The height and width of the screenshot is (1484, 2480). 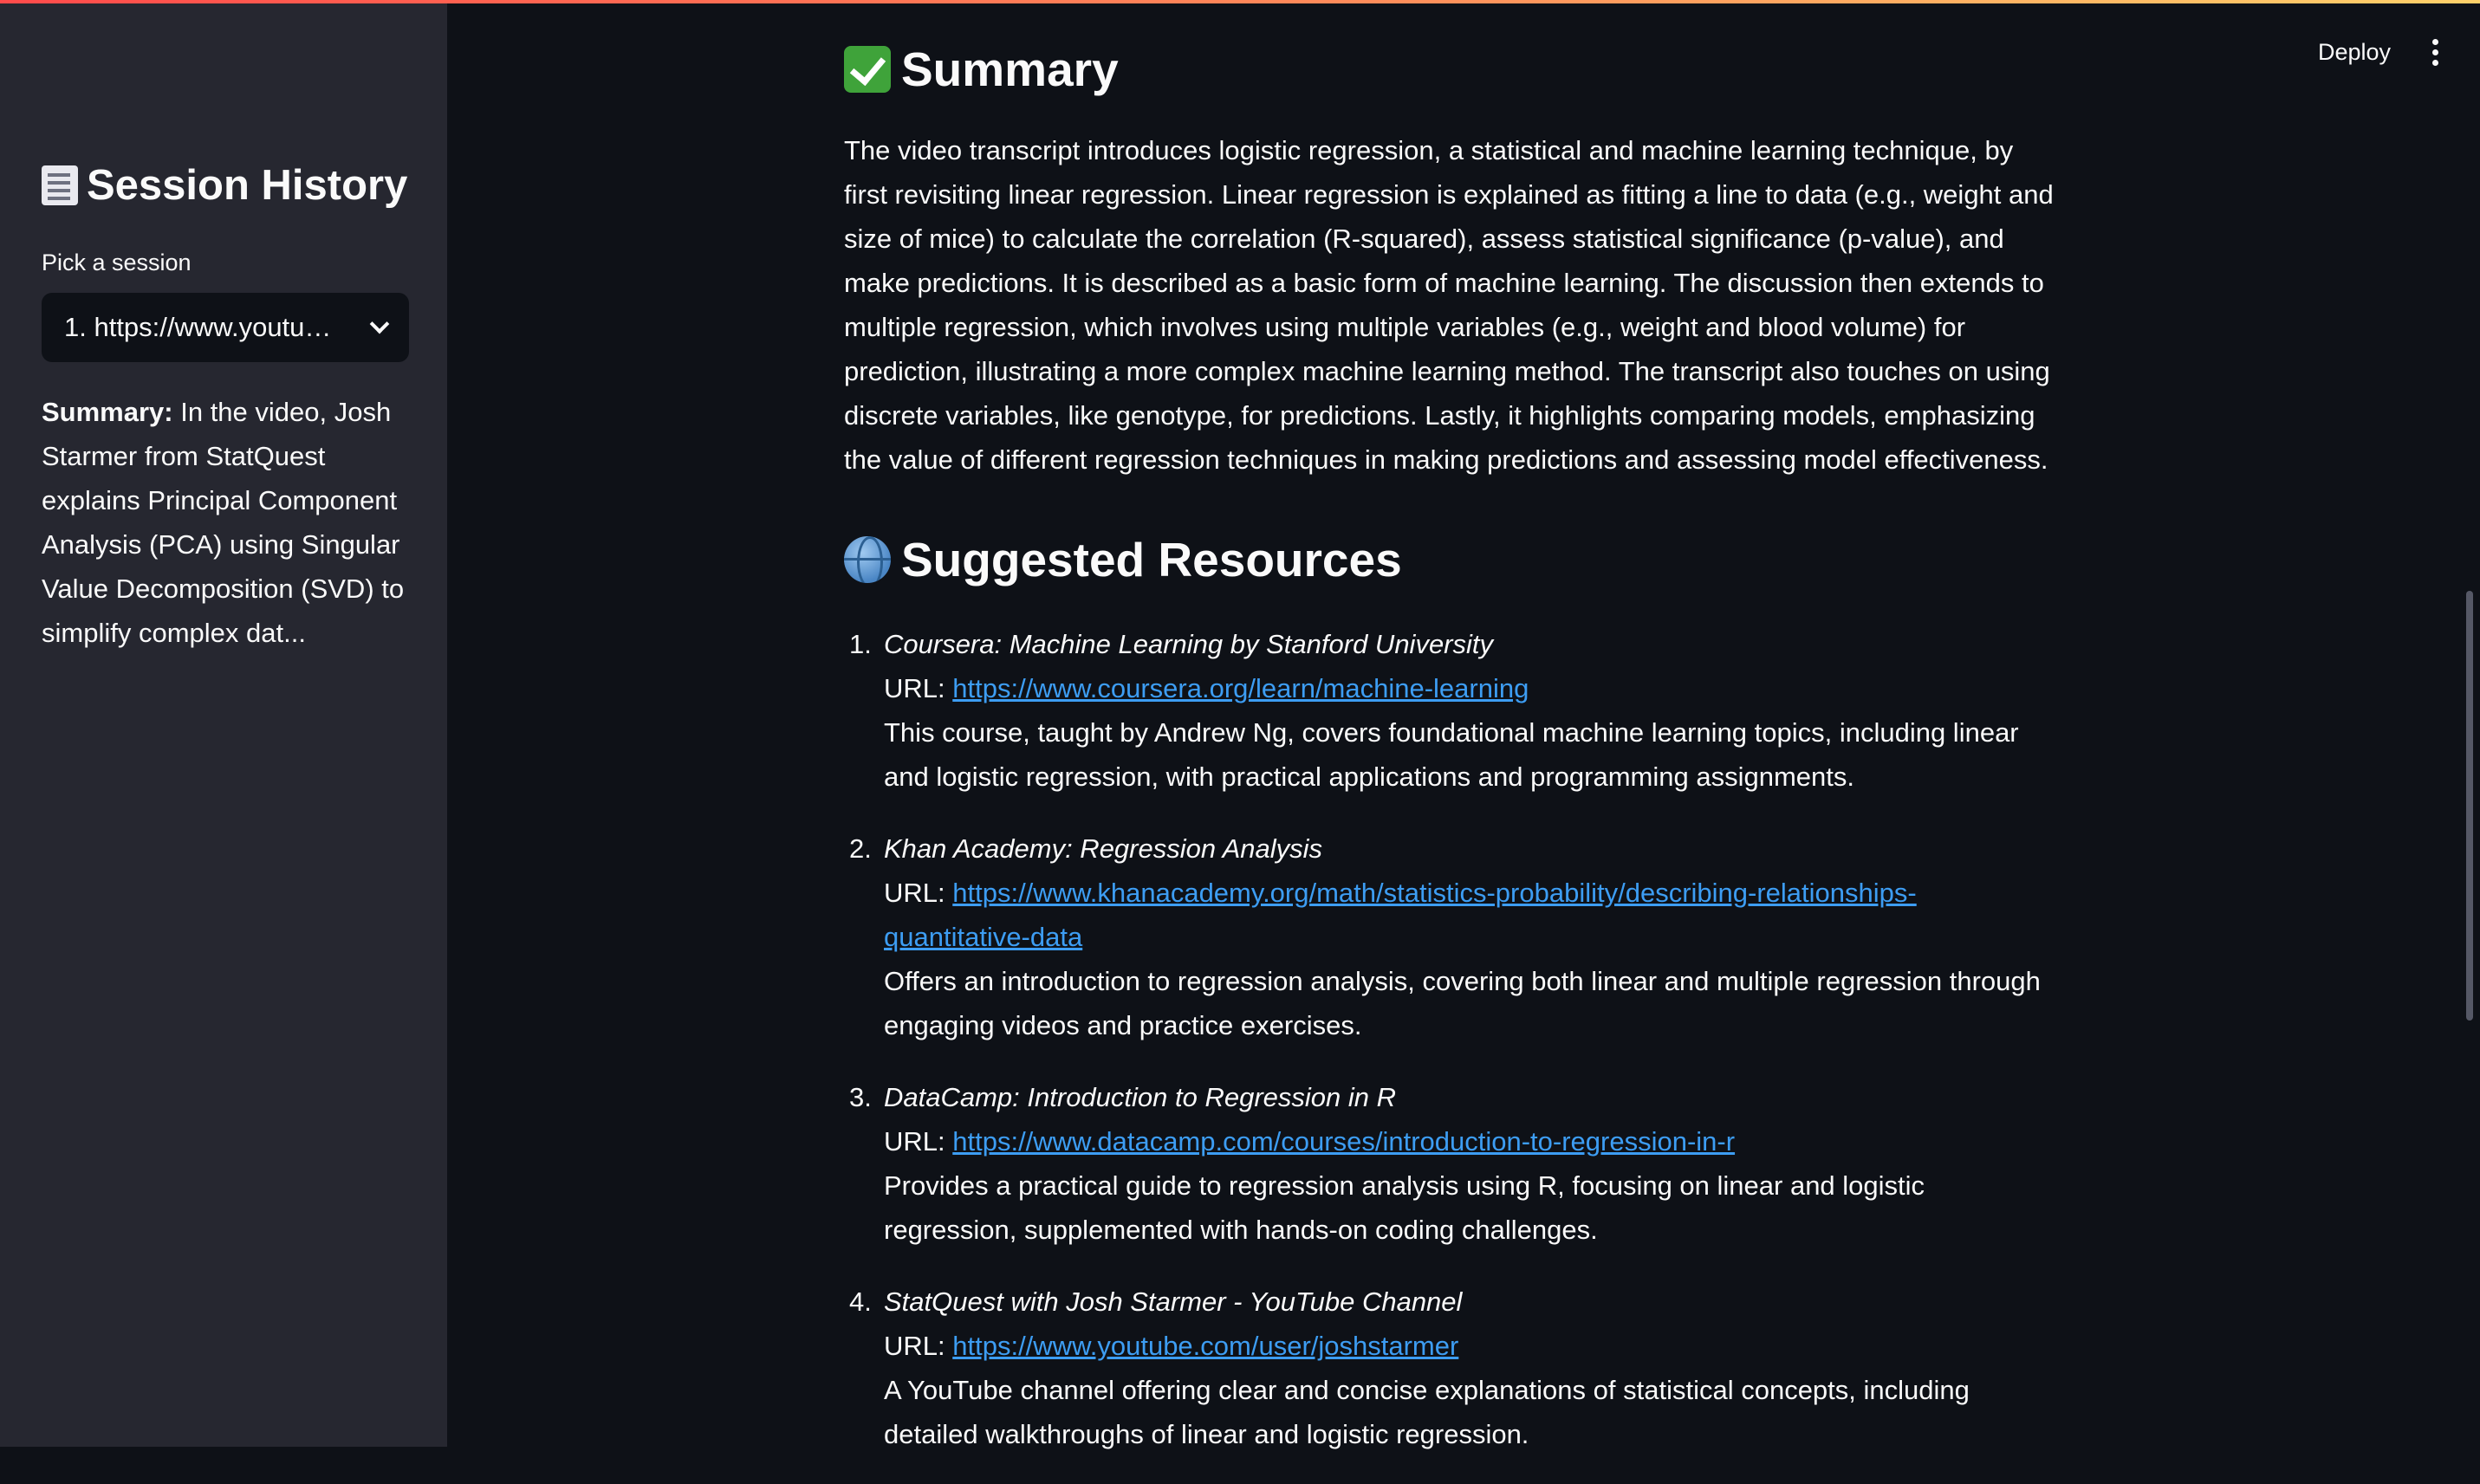 I want to click on resources-heading: Suggested Resources, so click(x=1123, y=559).